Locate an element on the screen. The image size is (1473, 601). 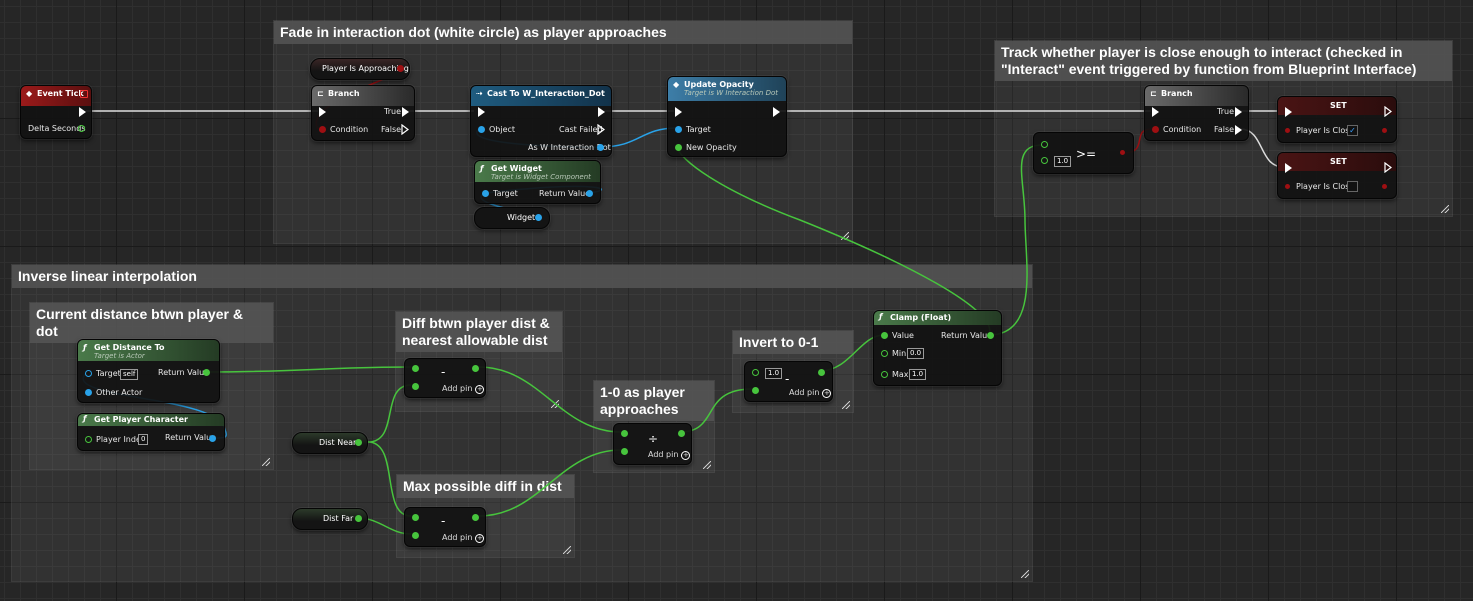
other-actor-pin is located at coordinates (88, 392).